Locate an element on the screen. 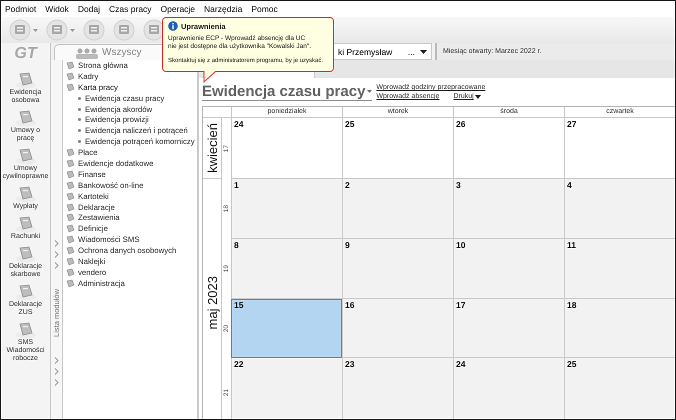 The height and width of the screenshot is (420, 676). page-title: Ewidencja czasu pracy is located at coordinates (287, 92).